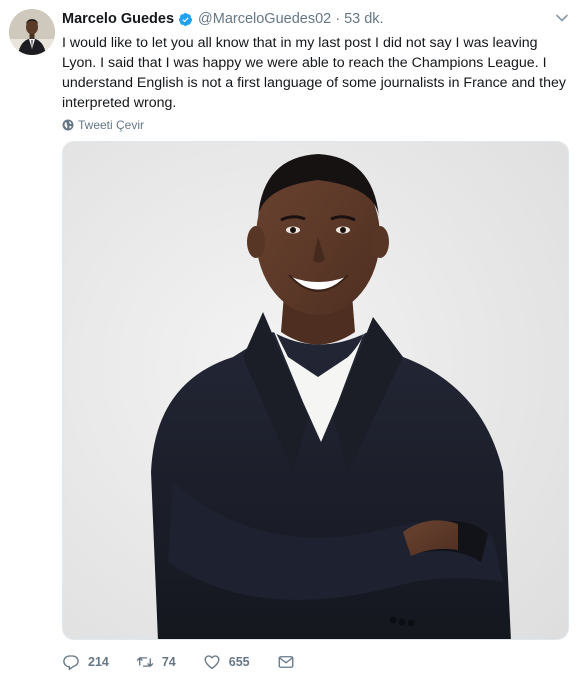 This screenshot has height=677, width=579. I want to click on avatar-image, so click(32, 32).